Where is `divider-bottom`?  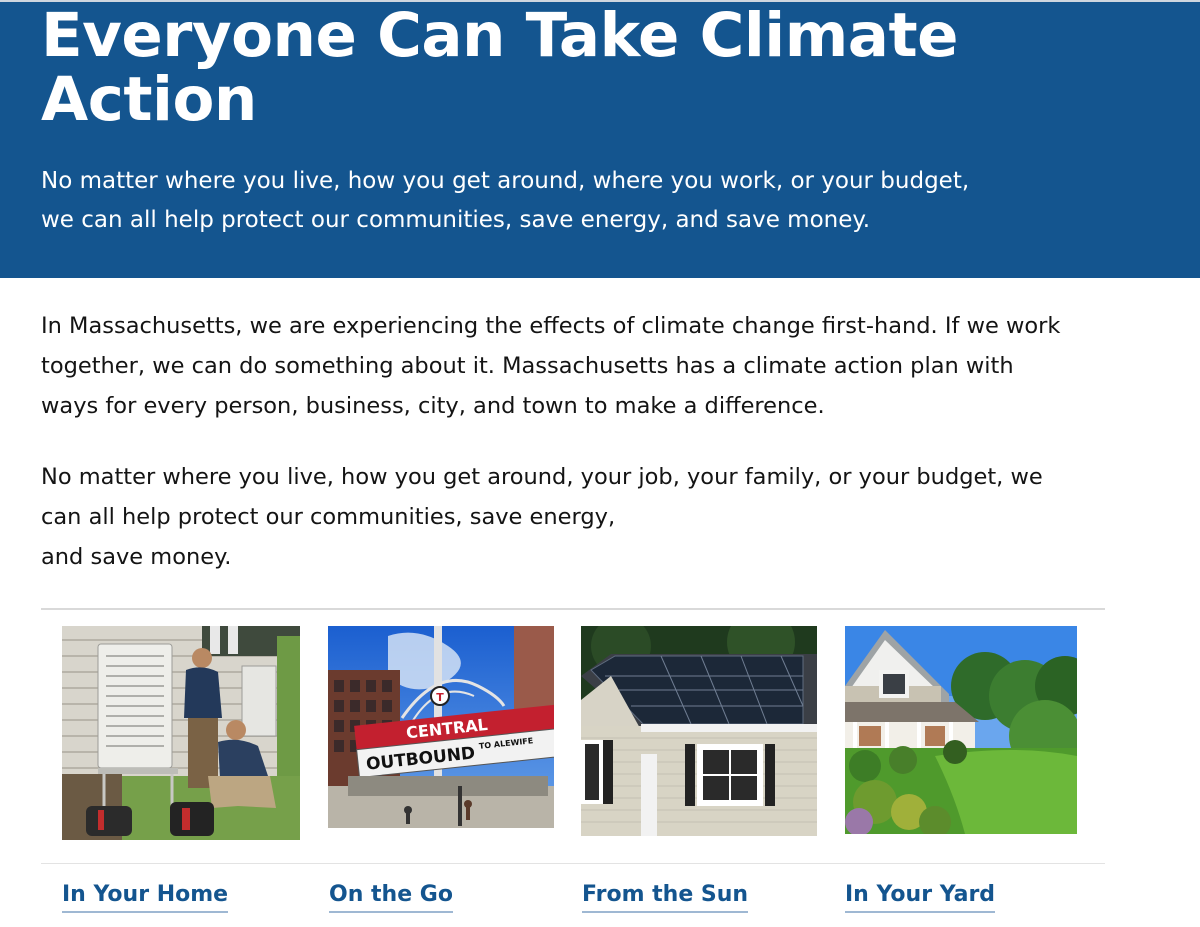
divider-bottom is located at coordinates (573, 863).